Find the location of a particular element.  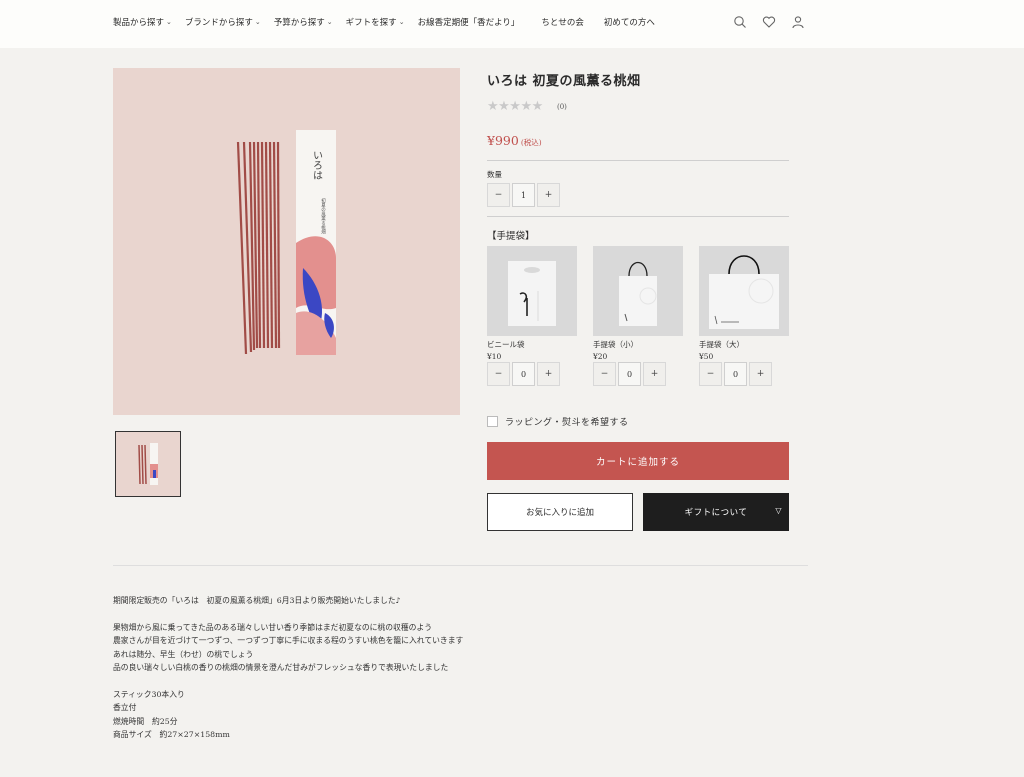

spec-line: 商品サイズ 約27×27×158mm is located at coordinates (171, 735).